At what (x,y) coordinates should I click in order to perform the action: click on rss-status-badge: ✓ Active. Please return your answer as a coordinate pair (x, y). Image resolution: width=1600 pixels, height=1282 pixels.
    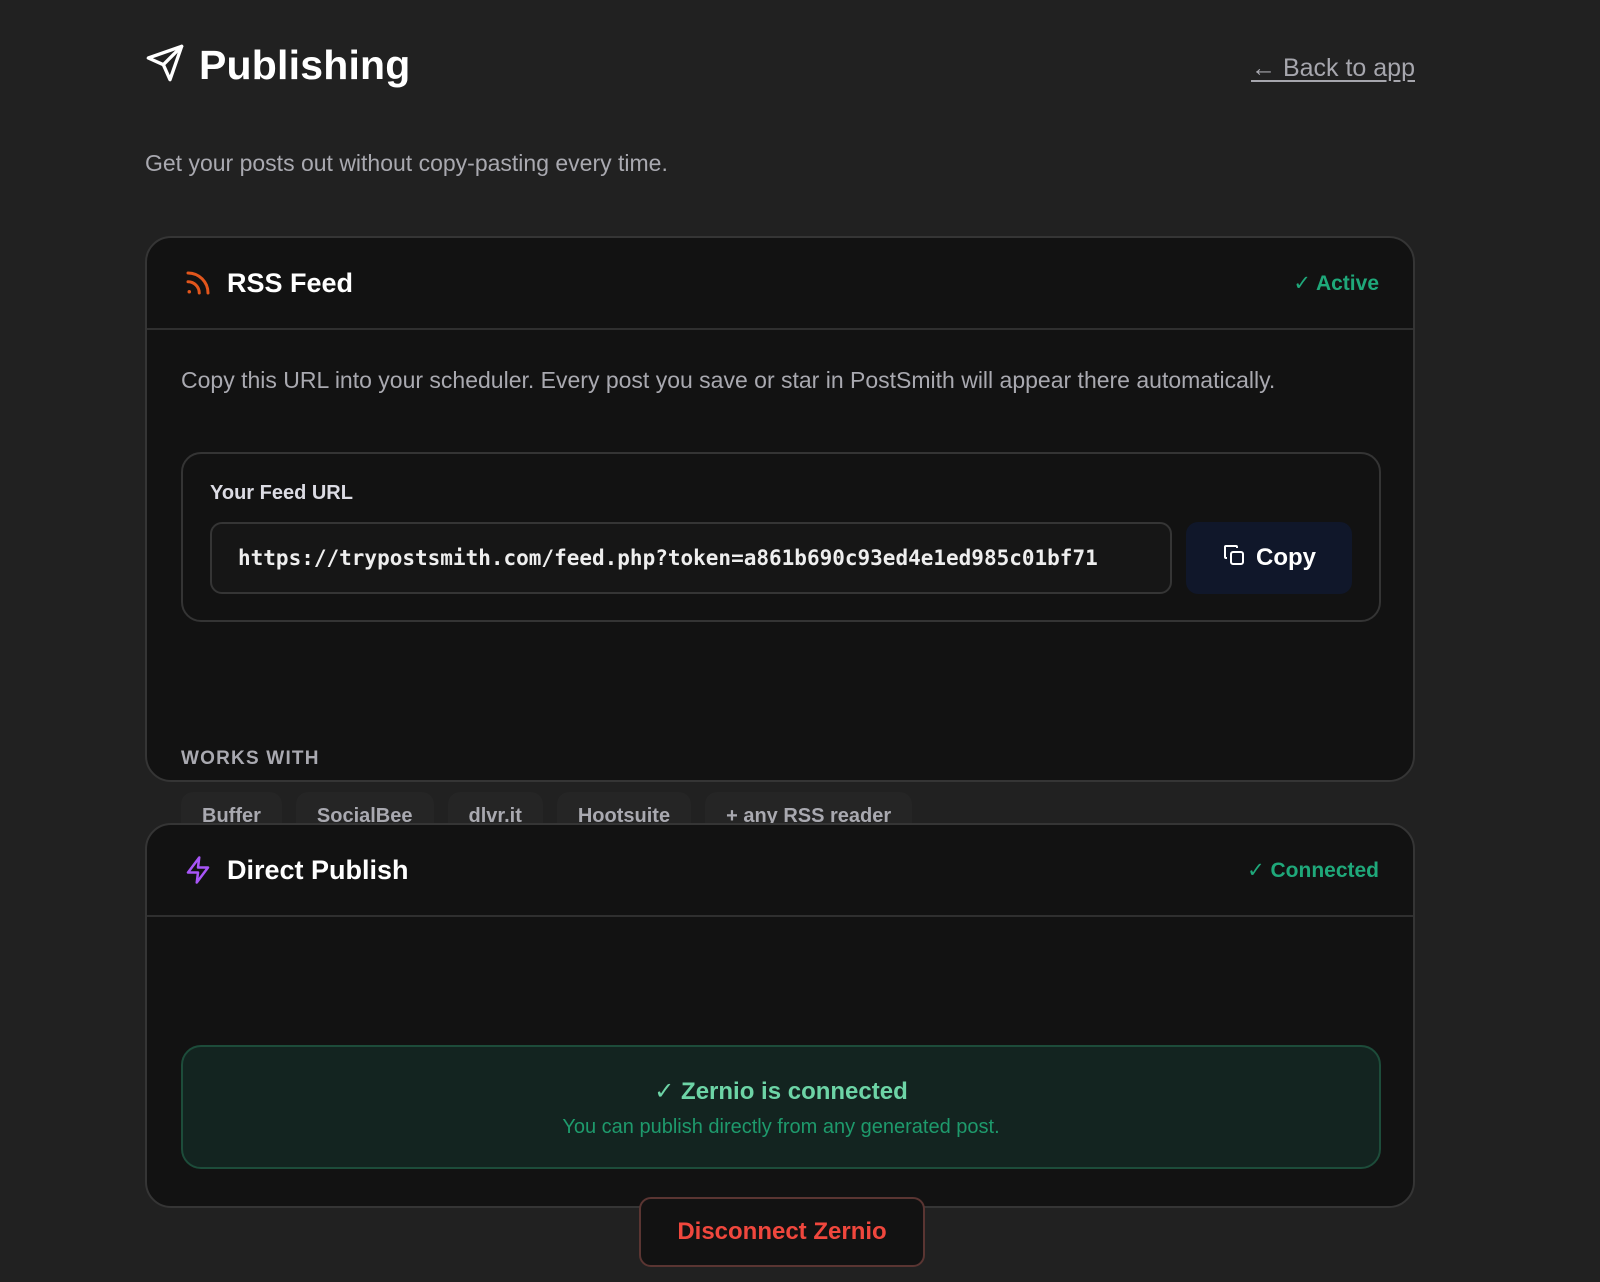
    Looking at the image, I should click on (1336, 283).